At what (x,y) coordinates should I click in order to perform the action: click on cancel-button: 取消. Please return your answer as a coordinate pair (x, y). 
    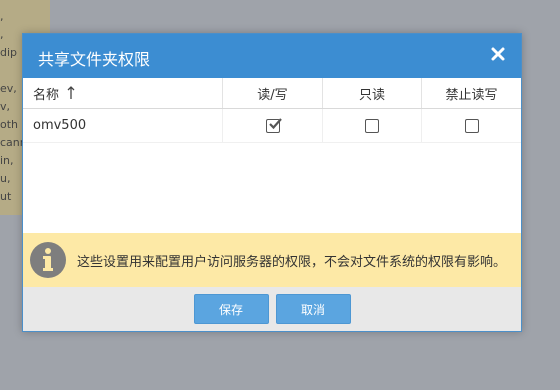
    Looking at the image, I should click on (313, 309).